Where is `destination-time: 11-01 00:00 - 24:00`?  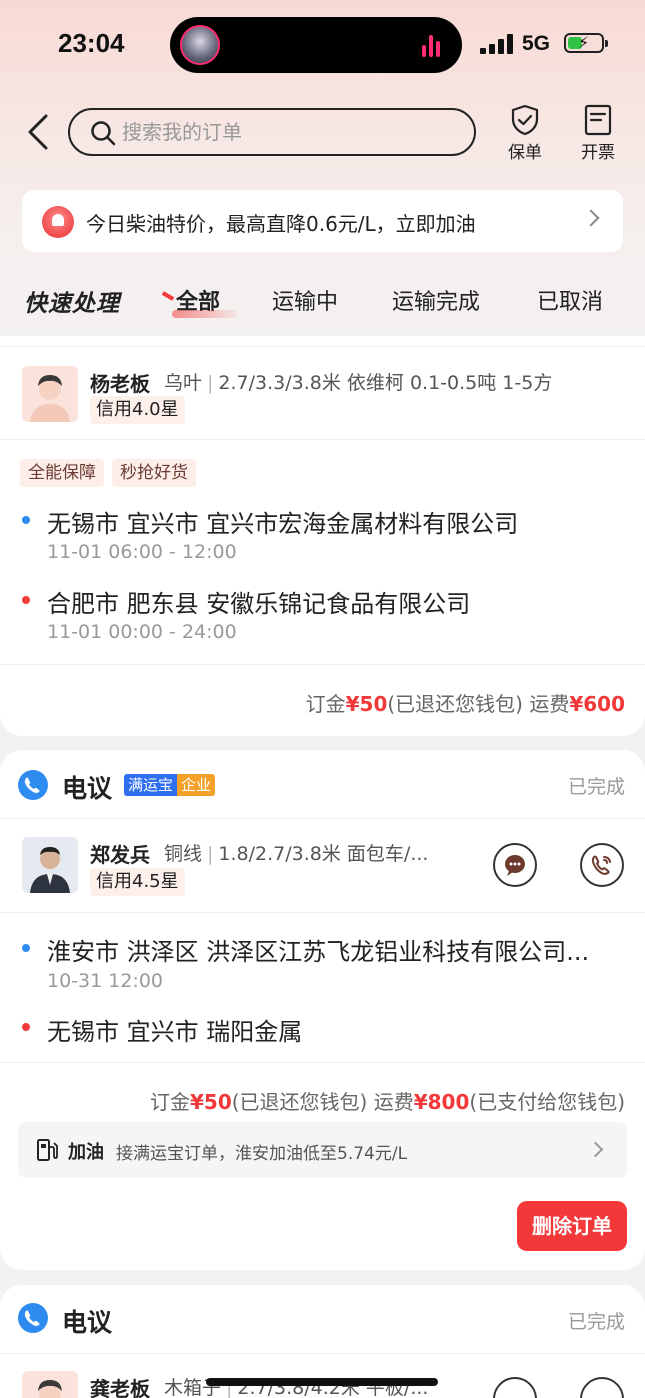 destination-time: 11-01 00:00 - 24:00 is located at coordinates (142, 632).